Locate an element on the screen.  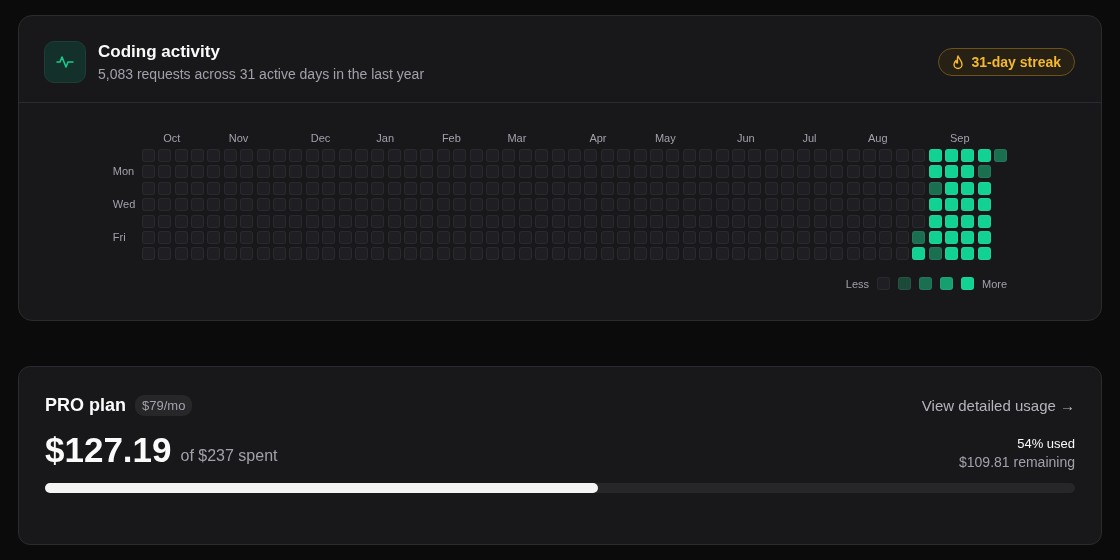
weekday-label: Mon is located at coordinates (124, 172).